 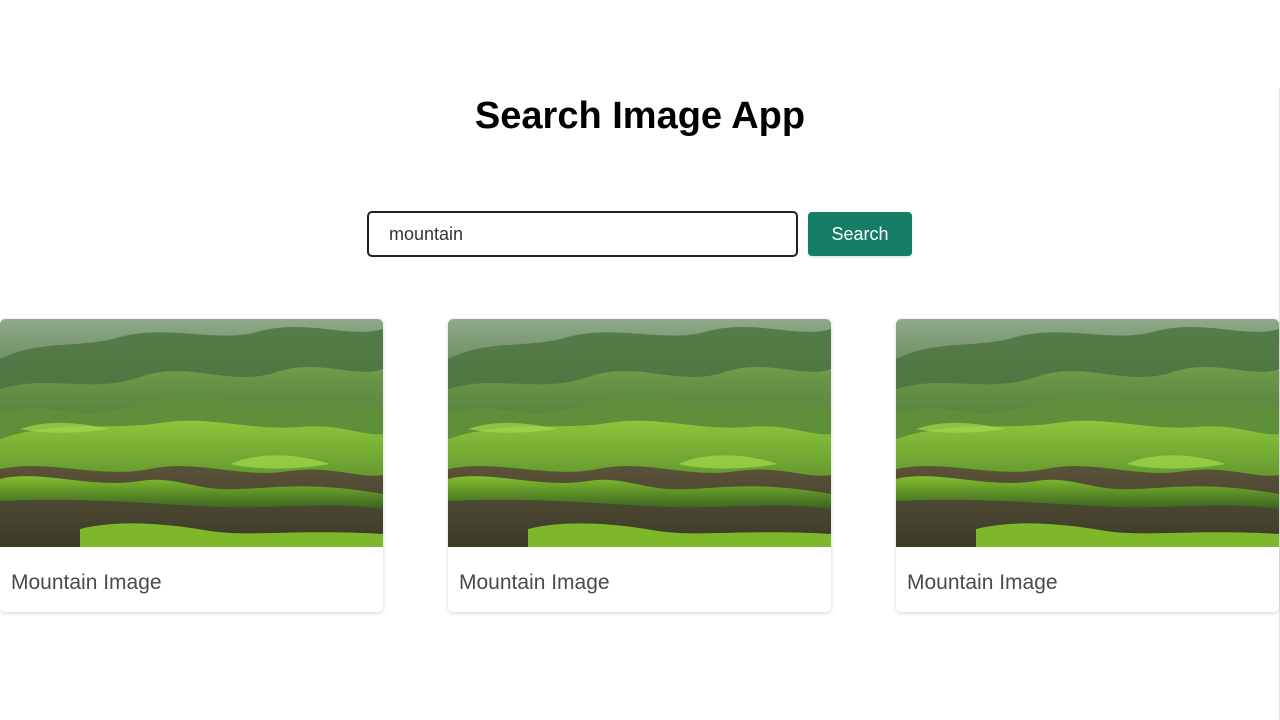 What do you see at coordinates (640, 116) in the screenshot?
I see `page-title: Search Image App` at bounding box center [640, 116].